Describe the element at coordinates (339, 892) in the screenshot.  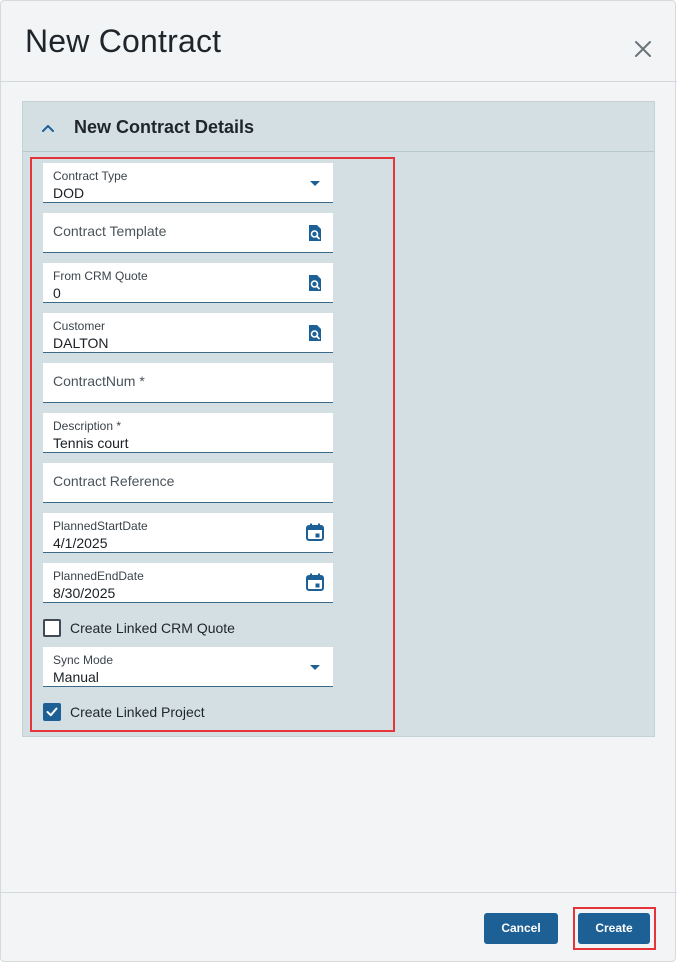
I see `footer-divider` at that location.